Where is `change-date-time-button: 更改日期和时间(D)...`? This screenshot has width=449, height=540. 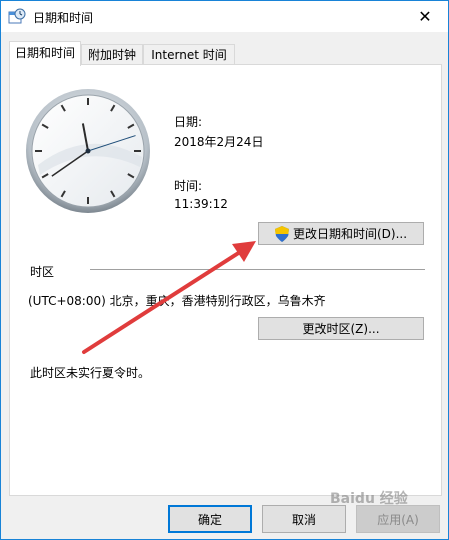 change-date-time-button: 更改日期和时间(D)... is located at coordinates (341, 233).